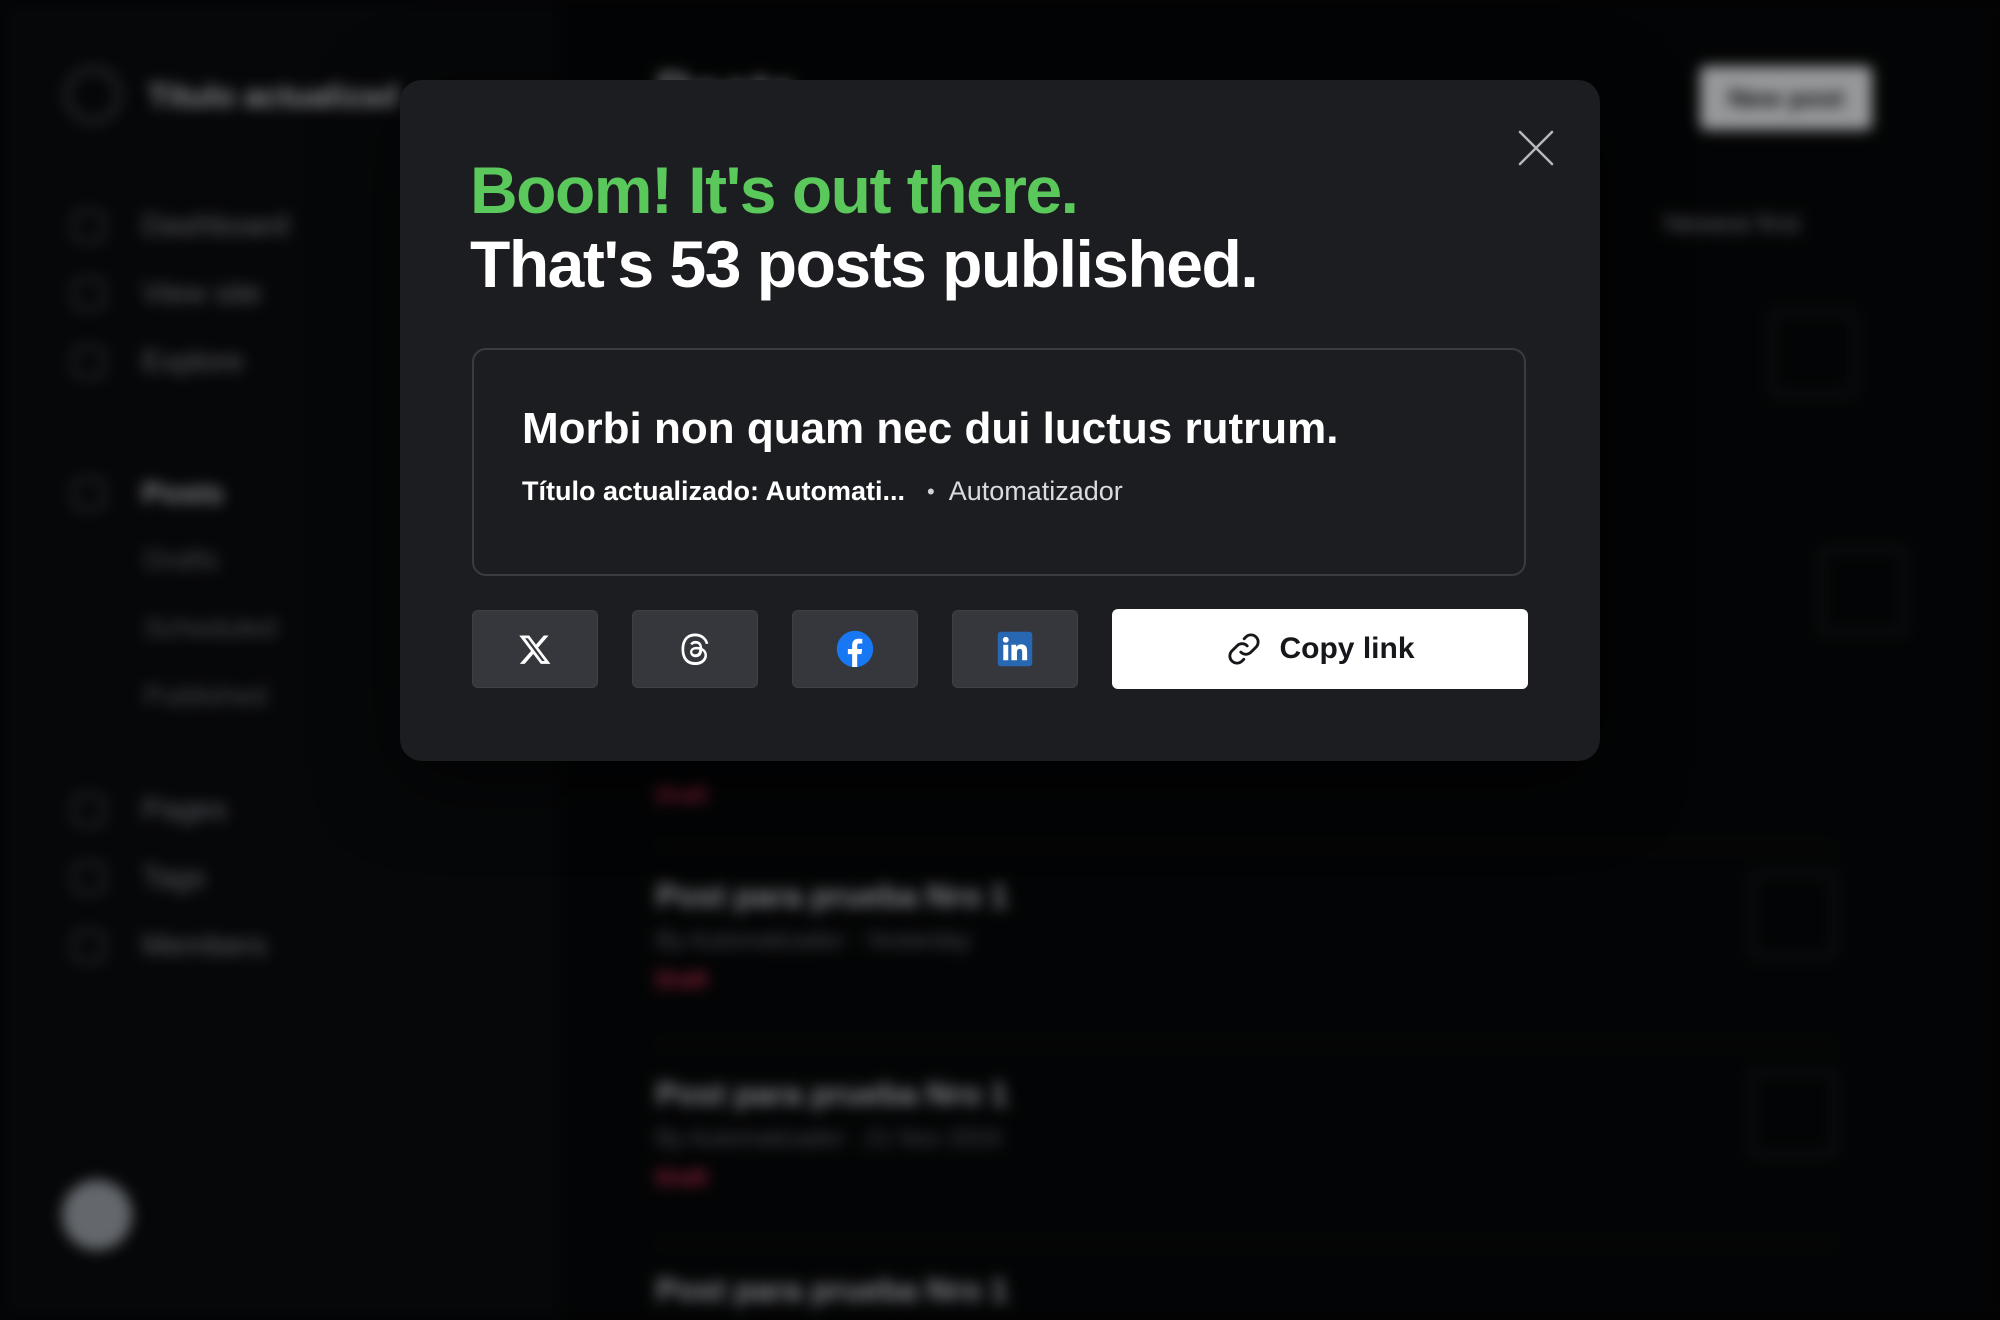 This screenshot has height=1320, width=2000. I want to click on x-logo-icon, so click(535, 649).